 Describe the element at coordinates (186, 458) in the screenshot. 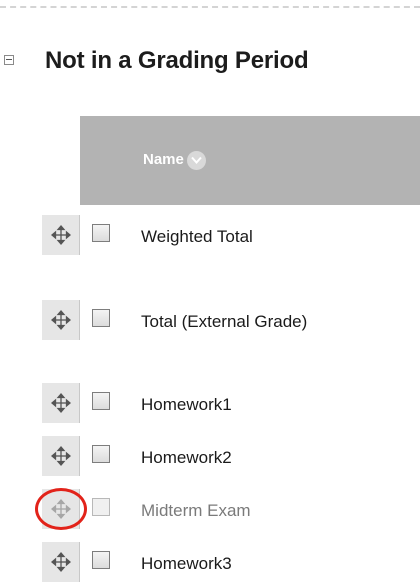

I see `row-label: Homework2` at that location.